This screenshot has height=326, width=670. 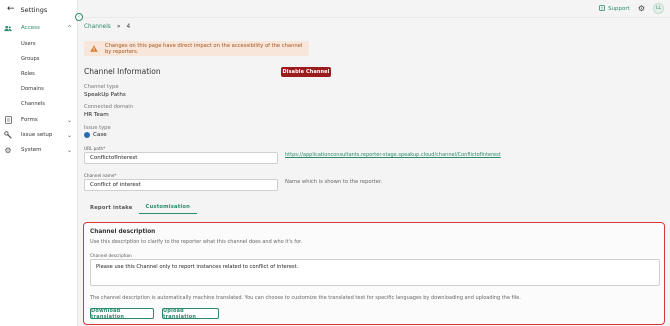 What do you see at coordinates (168, 207) in the screenshot?
I see `tab-customisation: Customisation` at bounding box center [168, 207].